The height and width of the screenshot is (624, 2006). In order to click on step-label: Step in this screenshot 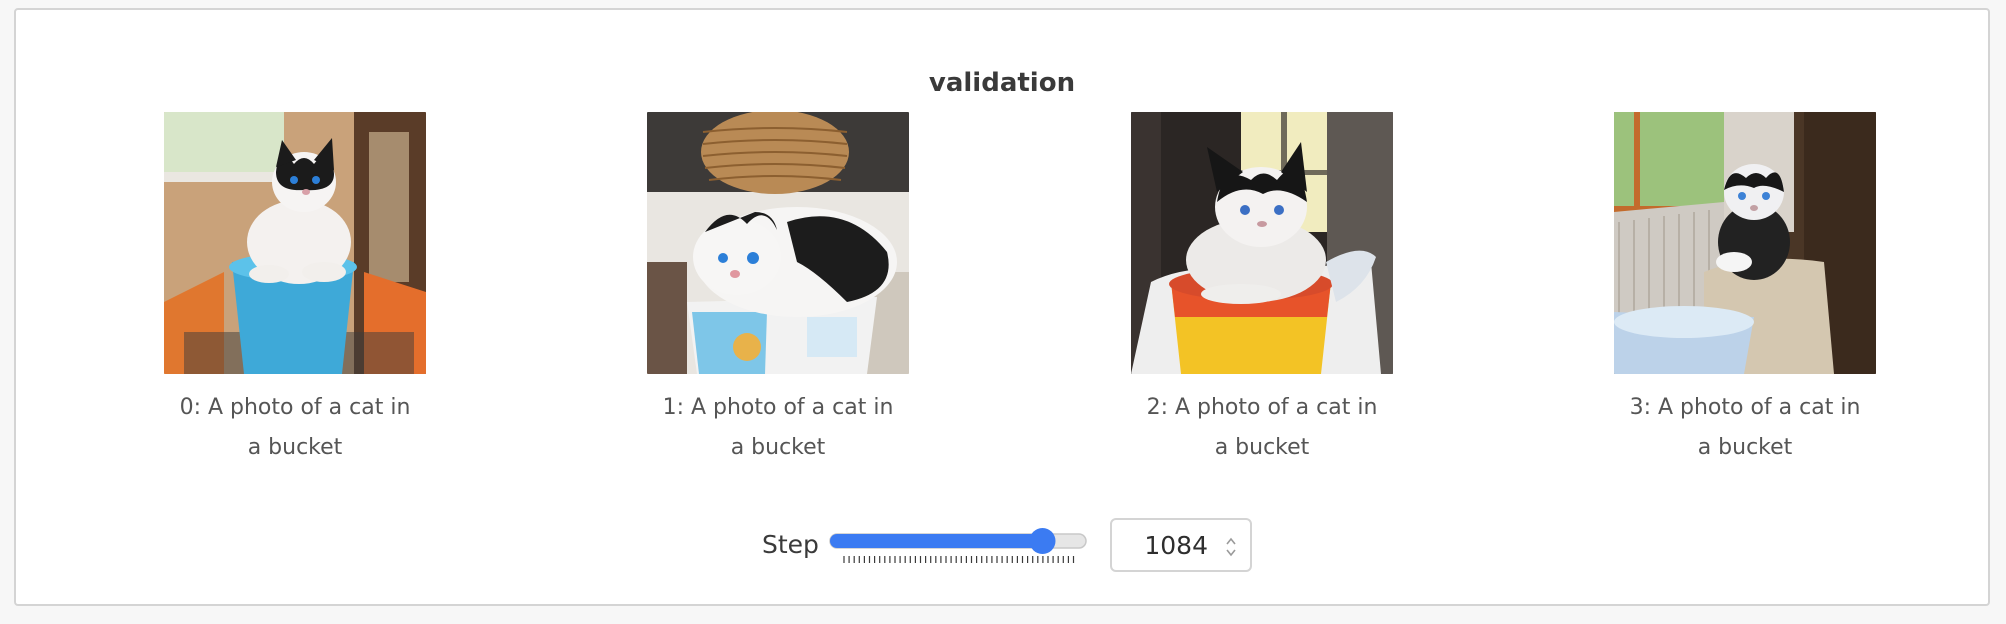, I will do `click(790, 544)`.